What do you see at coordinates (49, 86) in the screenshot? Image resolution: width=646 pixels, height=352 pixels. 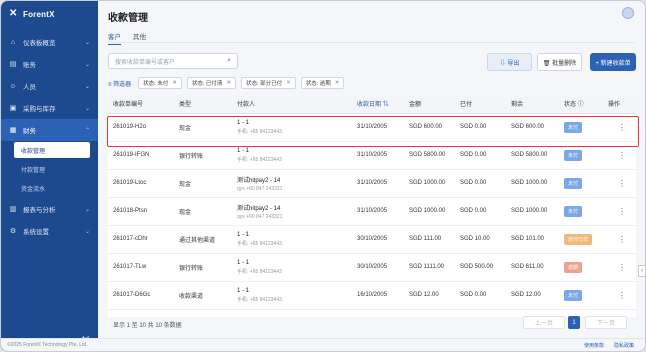 I see `sidebar-item-people: ☺ 人员 ⌄` at bounding box center [49, 86].